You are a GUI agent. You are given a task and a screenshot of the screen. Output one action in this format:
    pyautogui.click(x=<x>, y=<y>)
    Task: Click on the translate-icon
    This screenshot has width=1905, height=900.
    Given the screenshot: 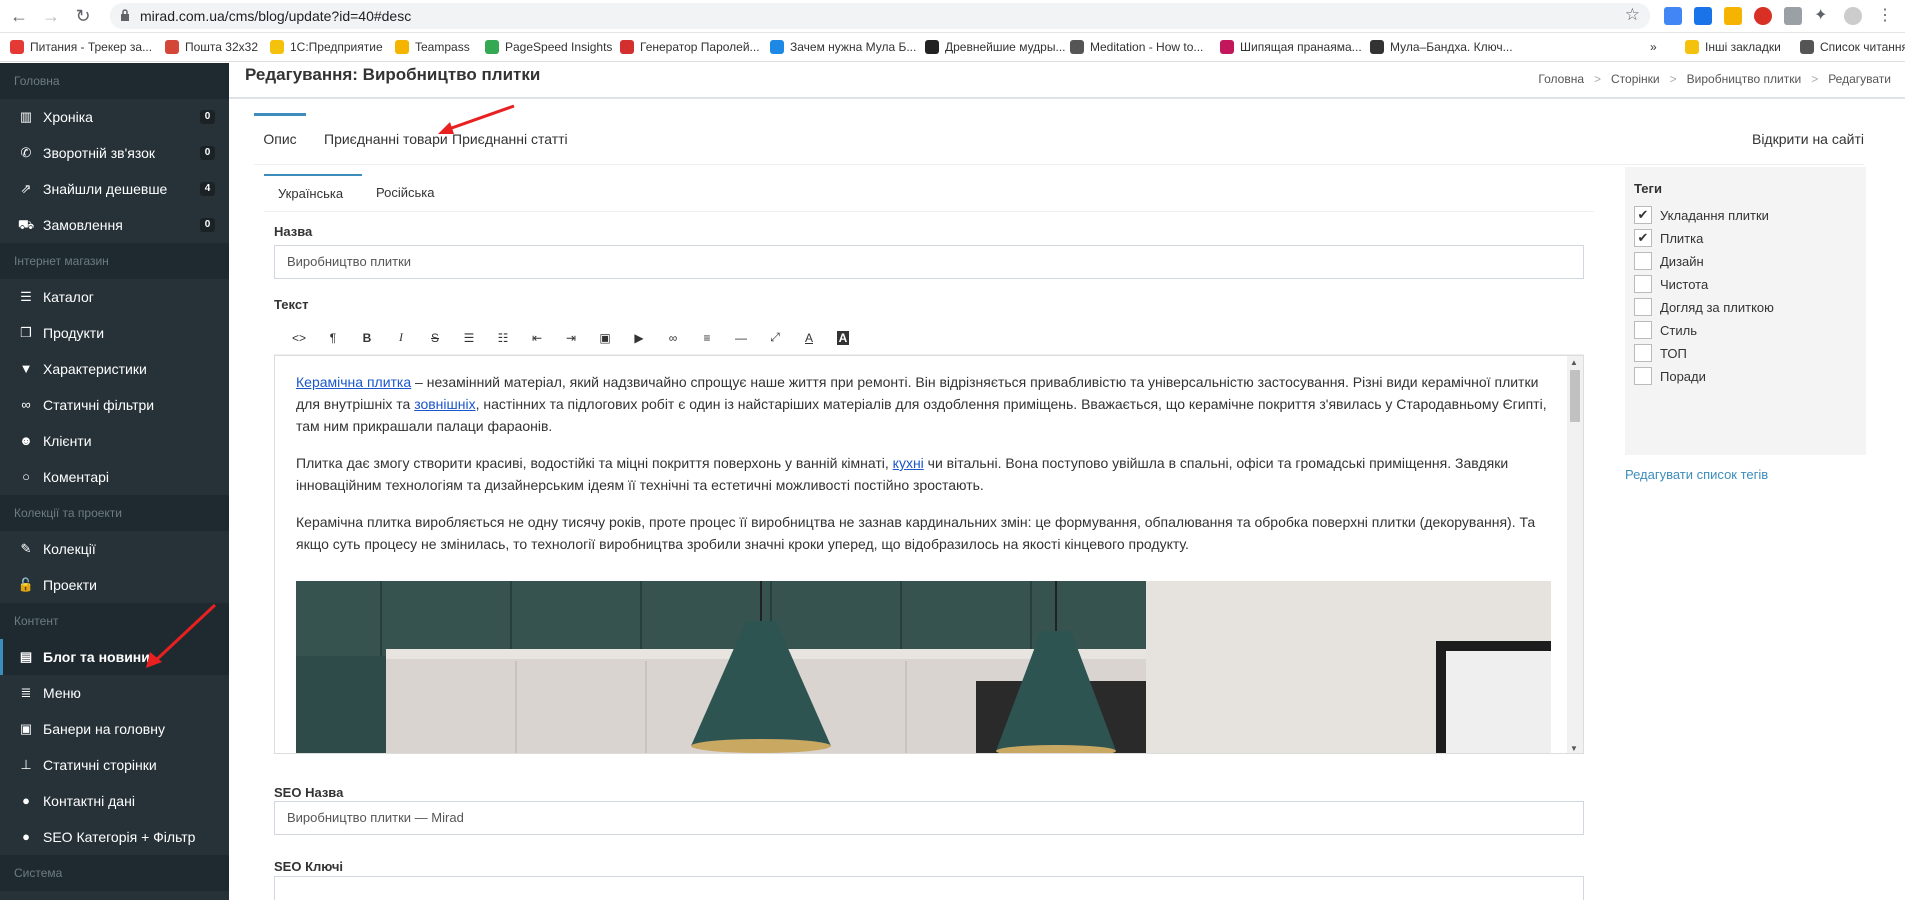 What is the action you would take?
    pyautogui.click(x=1703, y=16)
    